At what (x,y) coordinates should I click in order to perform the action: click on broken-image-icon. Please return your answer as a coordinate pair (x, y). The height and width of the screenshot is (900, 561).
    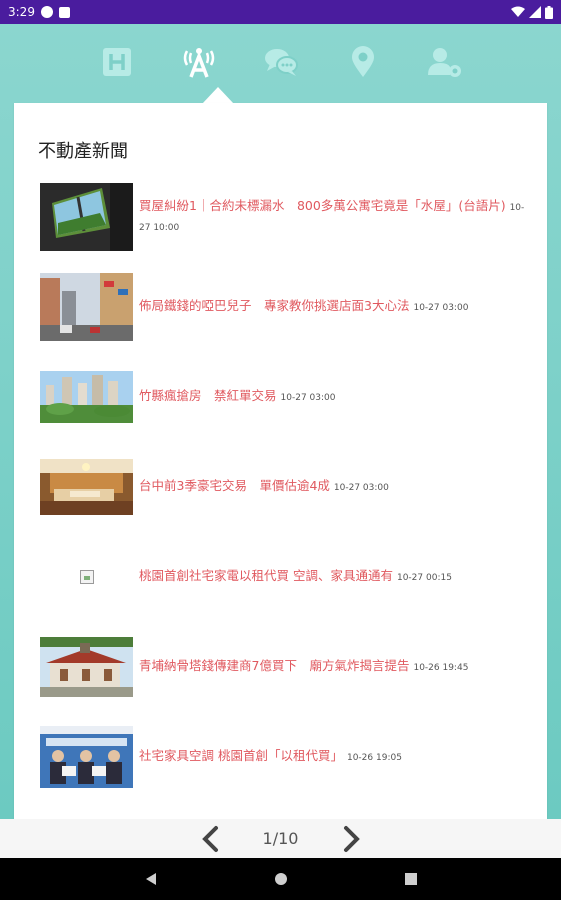
    Looking at the image, I should click on (86, 577).